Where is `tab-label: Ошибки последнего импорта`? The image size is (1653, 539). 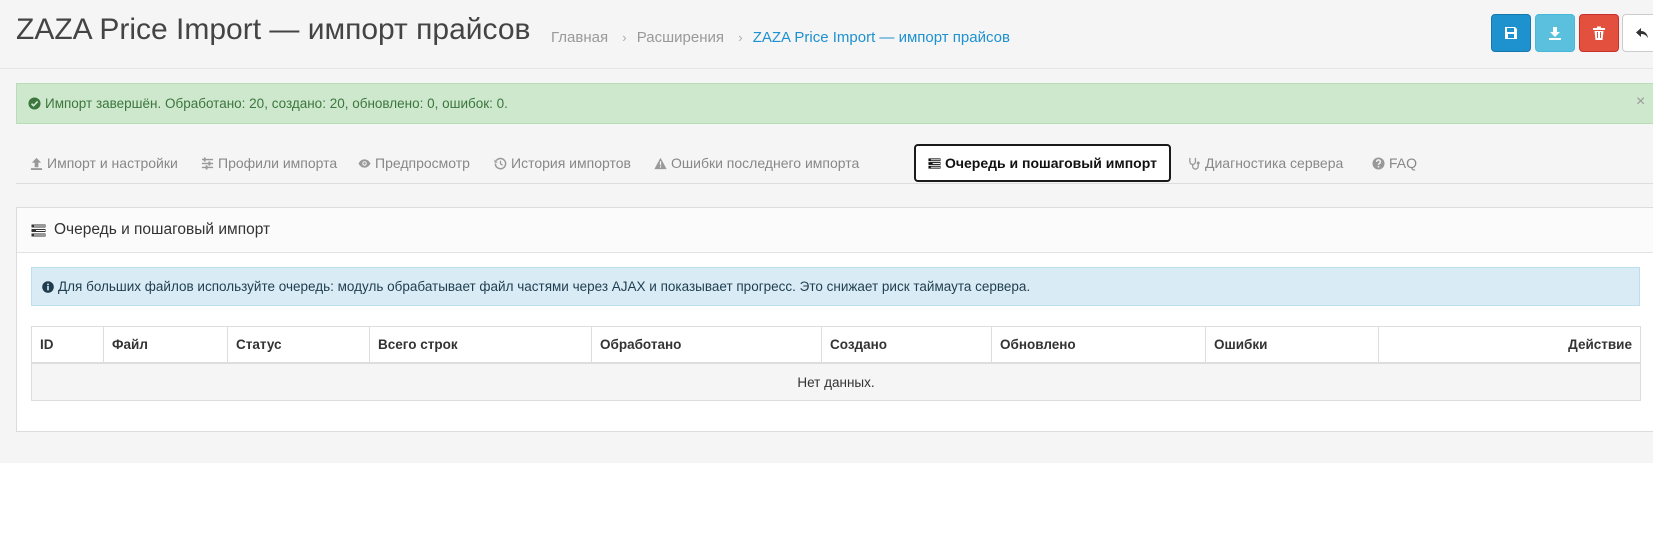
tab-label: Ошибки последнего импорта is located at coordinates (765, 163).